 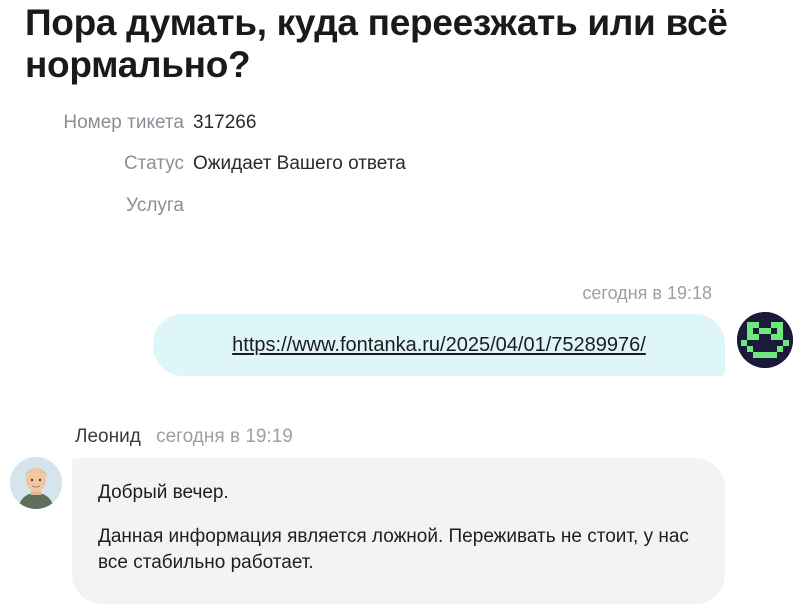 I want to click on ticket-status-label: Статус, so click(x=153, y=163).